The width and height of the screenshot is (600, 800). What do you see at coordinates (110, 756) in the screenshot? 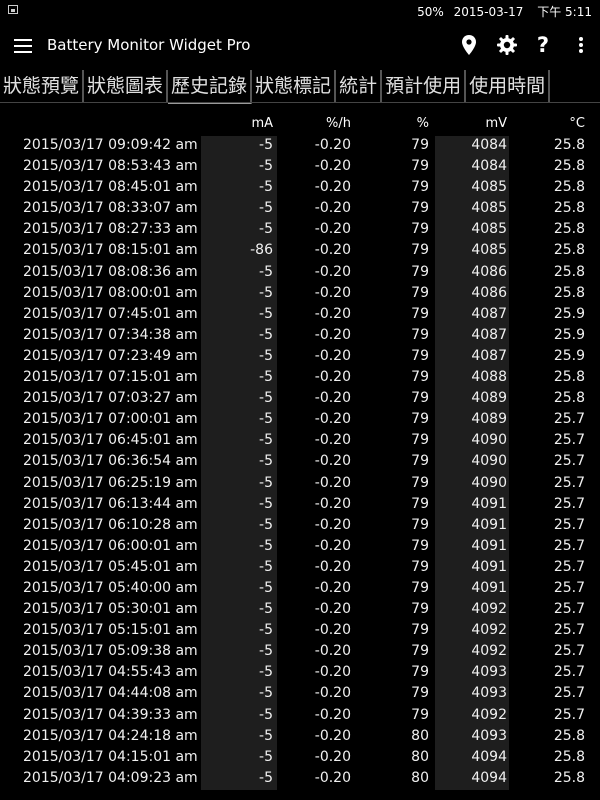
I see `cell-datetime: 2015/03/17 04:15:01 am` at bounding box center [110, 756].